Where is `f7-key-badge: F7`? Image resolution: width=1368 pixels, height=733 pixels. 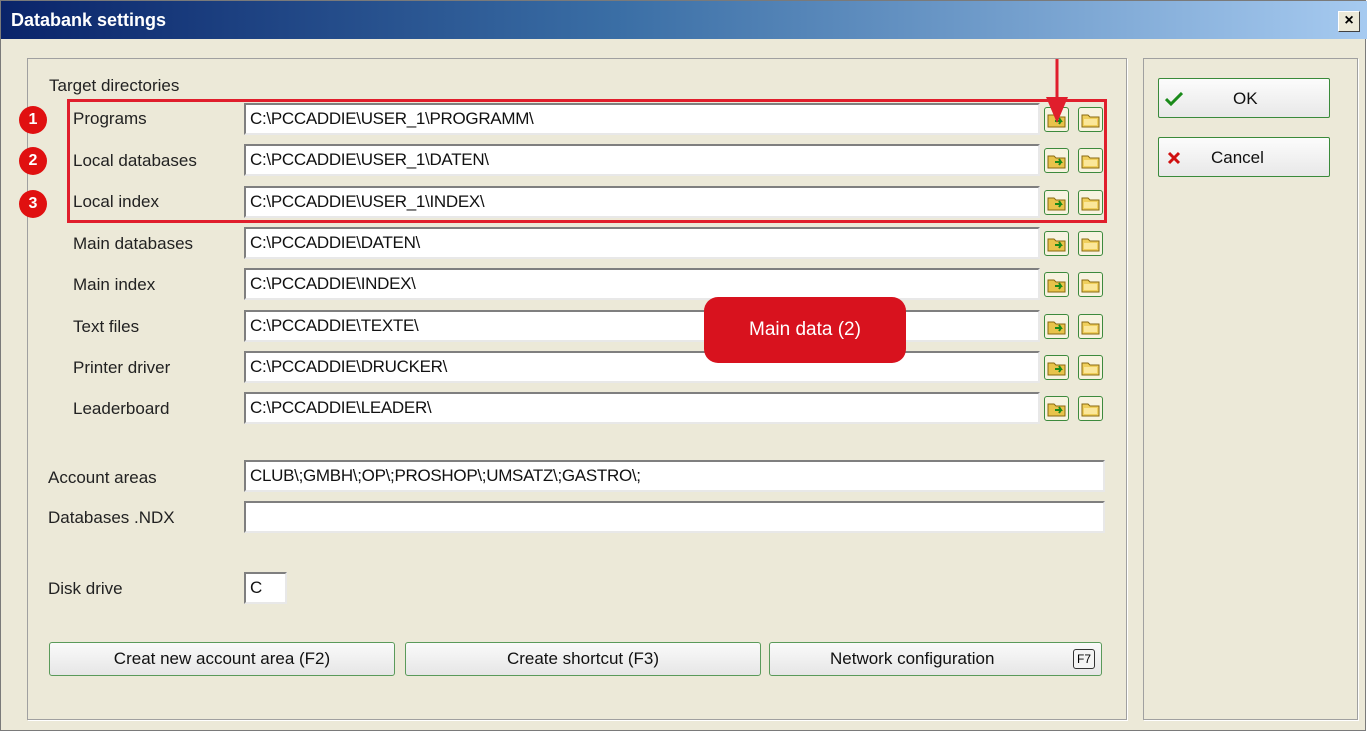
f7-key-badge: F7 is located at coordinates (1084, 659).